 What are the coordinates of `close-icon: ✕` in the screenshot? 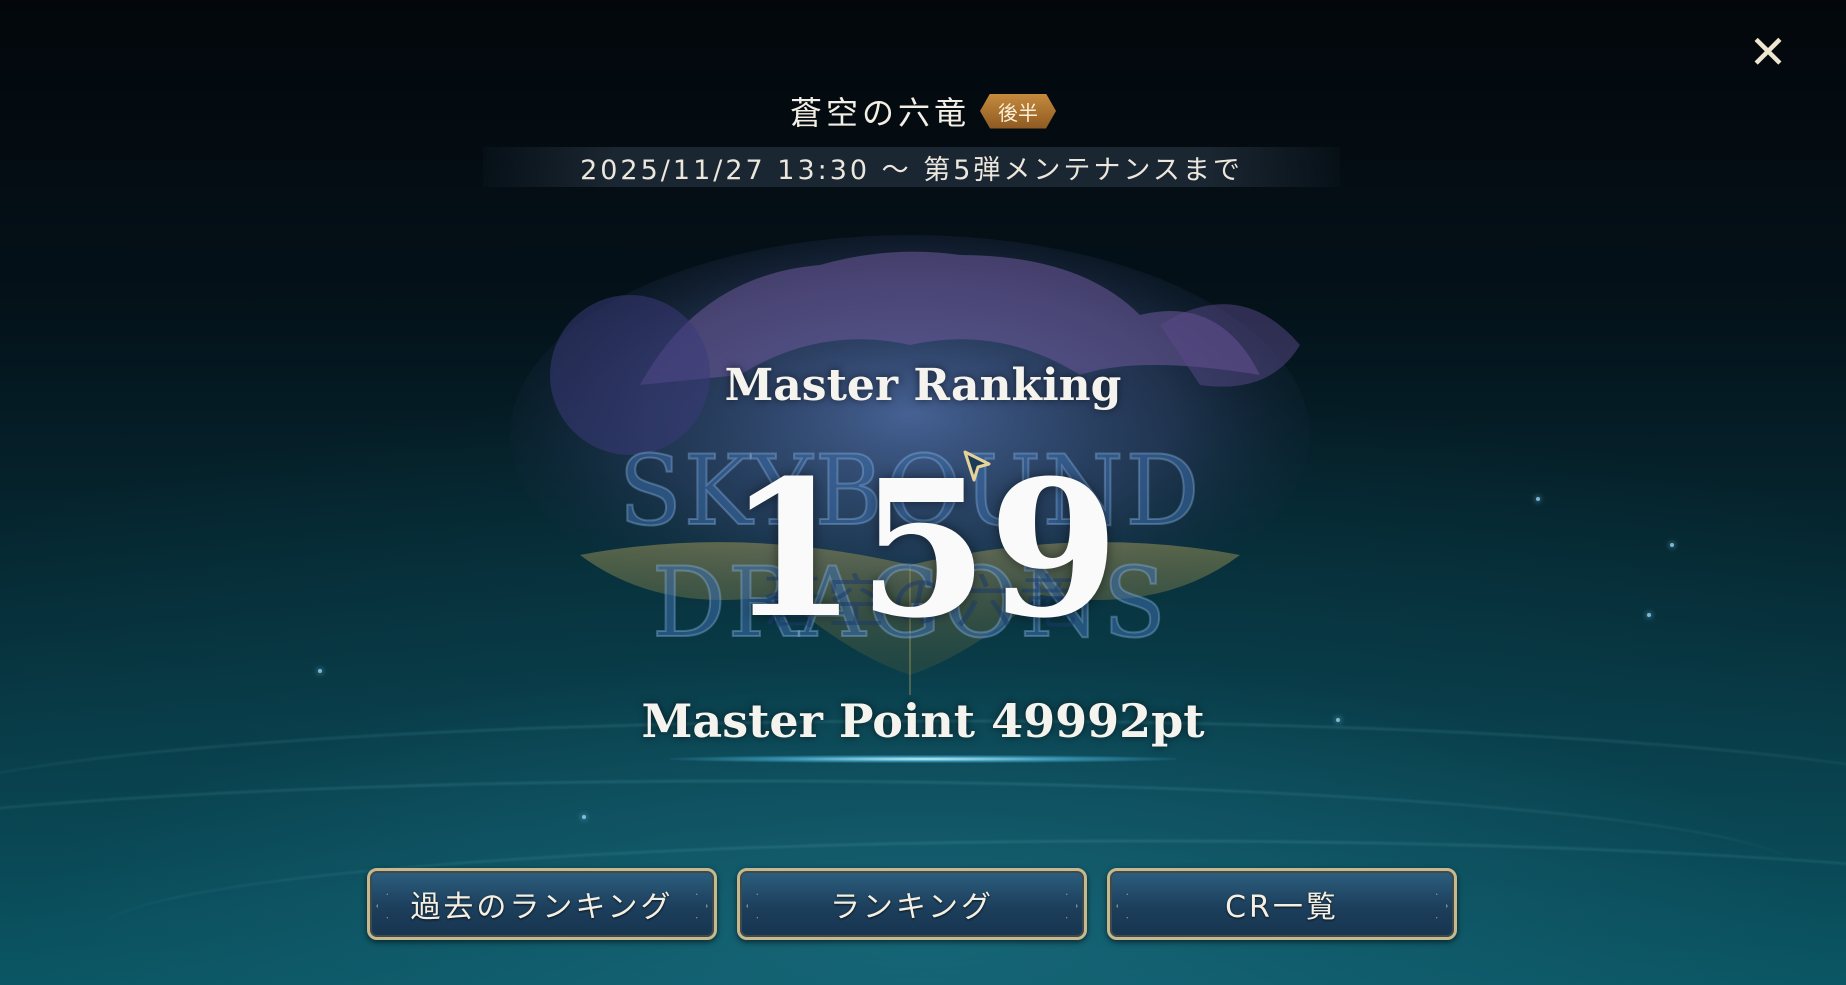 It's located at (1768, 52).